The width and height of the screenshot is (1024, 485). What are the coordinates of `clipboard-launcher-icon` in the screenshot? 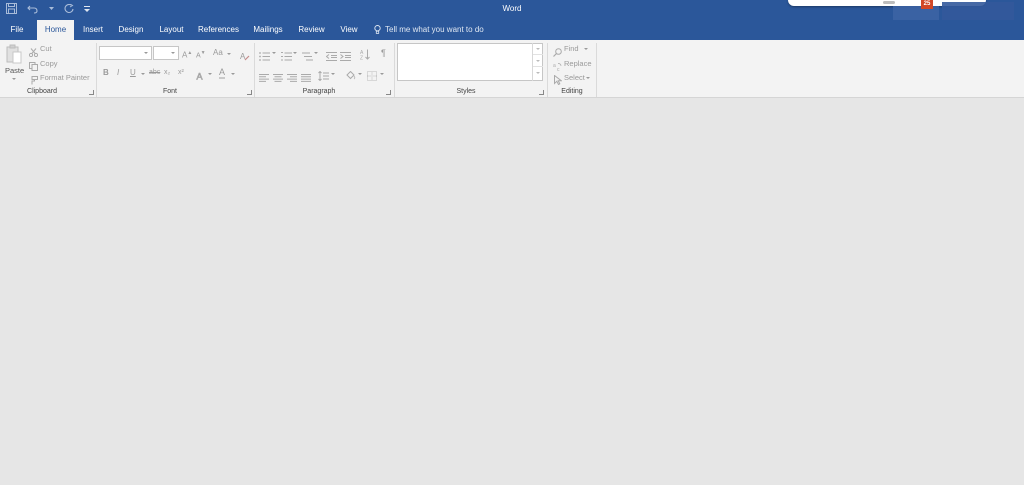 It's located at (91, 92).